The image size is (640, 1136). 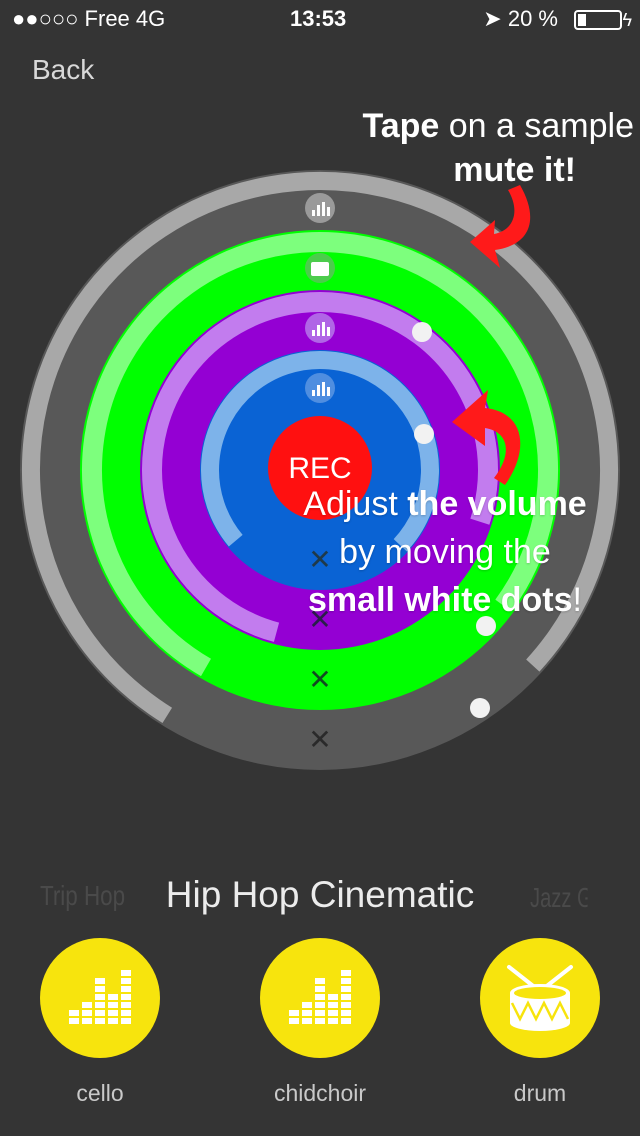 What do you see at coordinates (320, 897) in the screenshot?
I see `genre-carousel: Trip Hop Hip Hop Cinematic Jazz Groove` at bounding box center [320, 897].